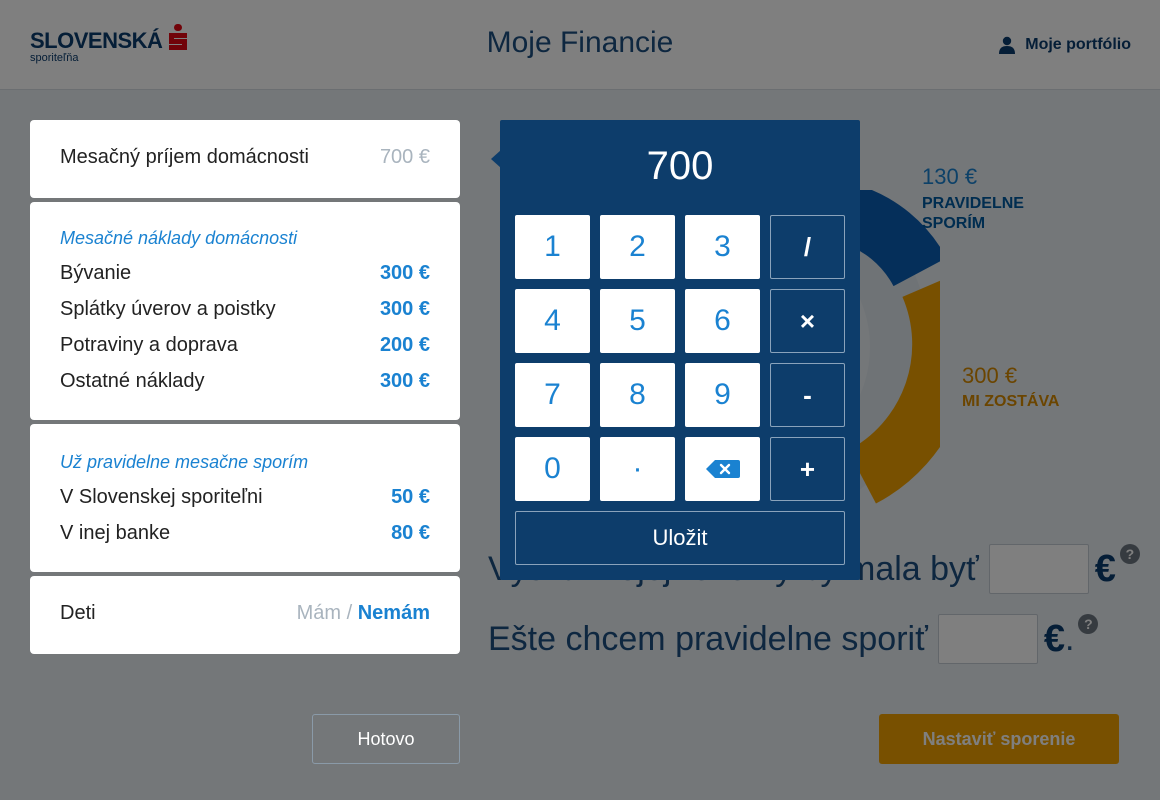 The height and width of the screenshot is (800, 1160). What do you see at coordinates (552, 395) in the screenshot?
I see `key-7: 7` at bounding box center [552, 395].